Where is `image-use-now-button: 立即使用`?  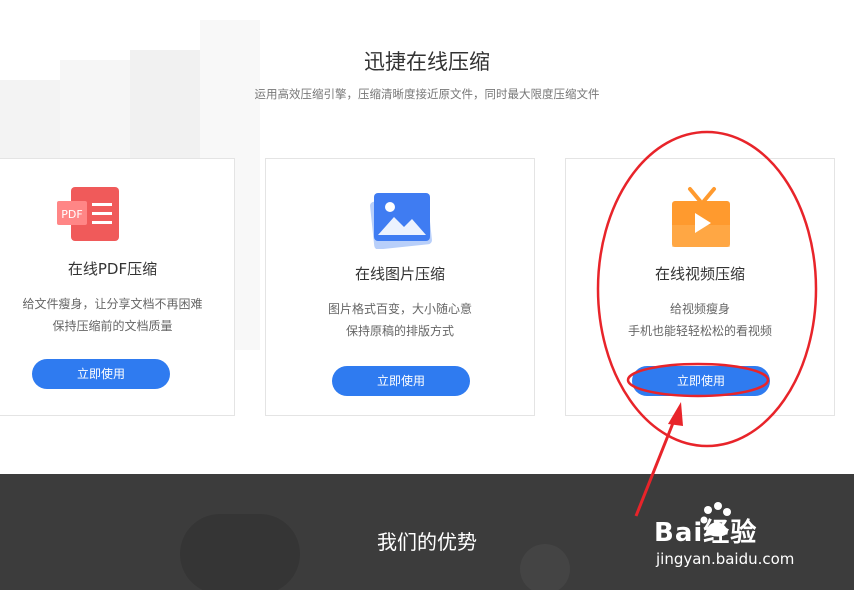 image-use-now-button: 立即使用 is located at coordinates (401, 381).